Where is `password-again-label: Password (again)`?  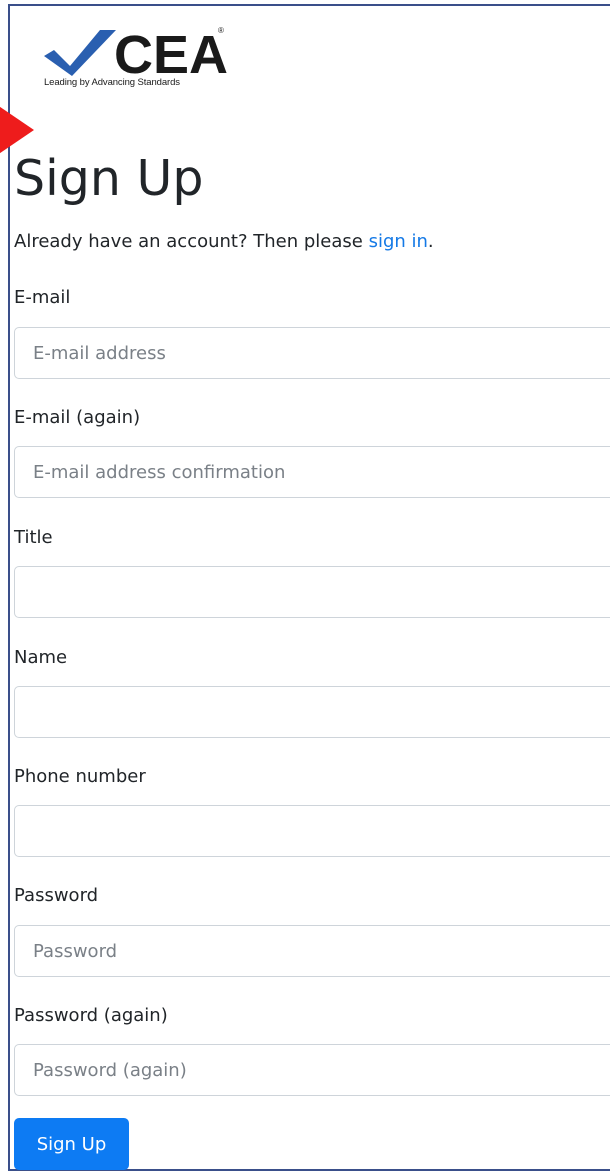 password-again-label: Password (again) is located at coordinates (91, 1015).